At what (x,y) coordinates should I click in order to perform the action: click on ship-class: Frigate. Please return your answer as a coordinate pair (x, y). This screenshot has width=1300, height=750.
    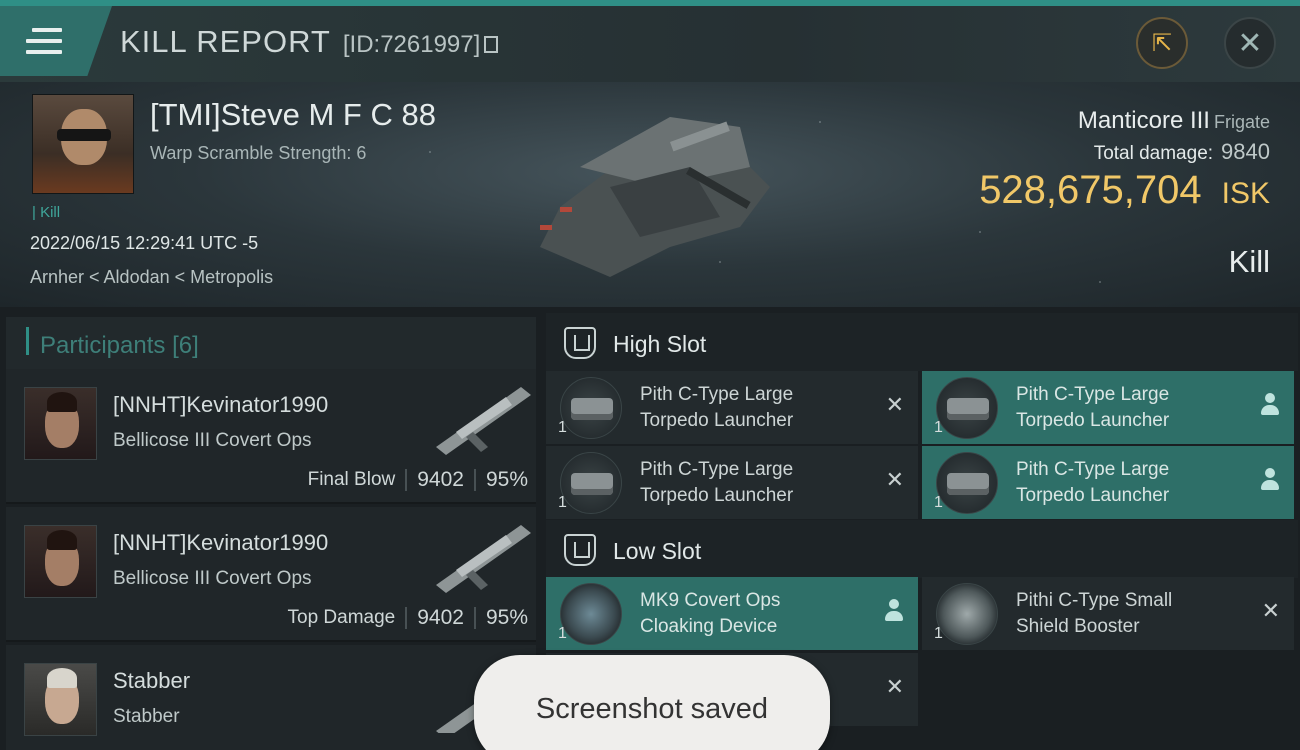
    Looking at the image, I should click on (1241, 122).